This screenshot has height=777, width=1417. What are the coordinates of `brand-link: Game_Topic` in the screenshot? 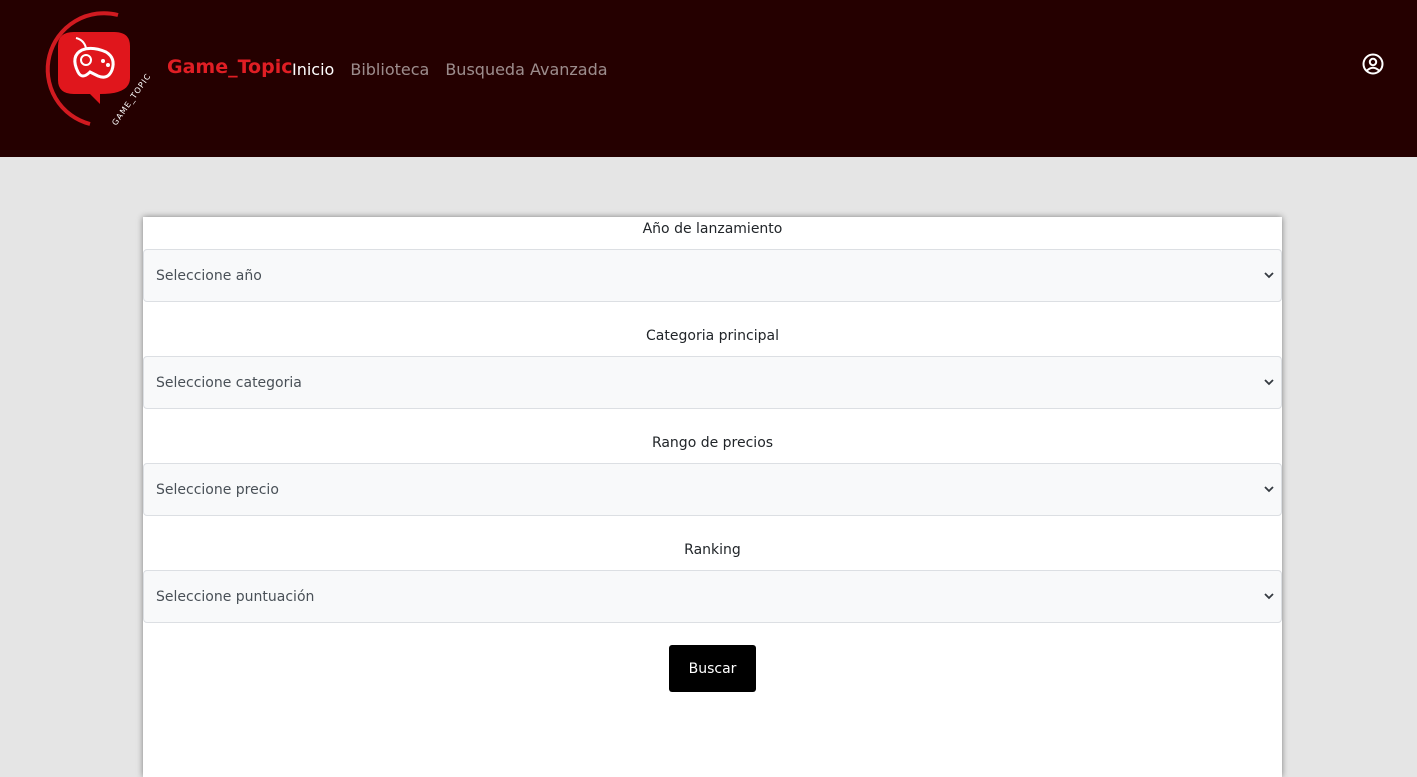 It's located at (229, 67).